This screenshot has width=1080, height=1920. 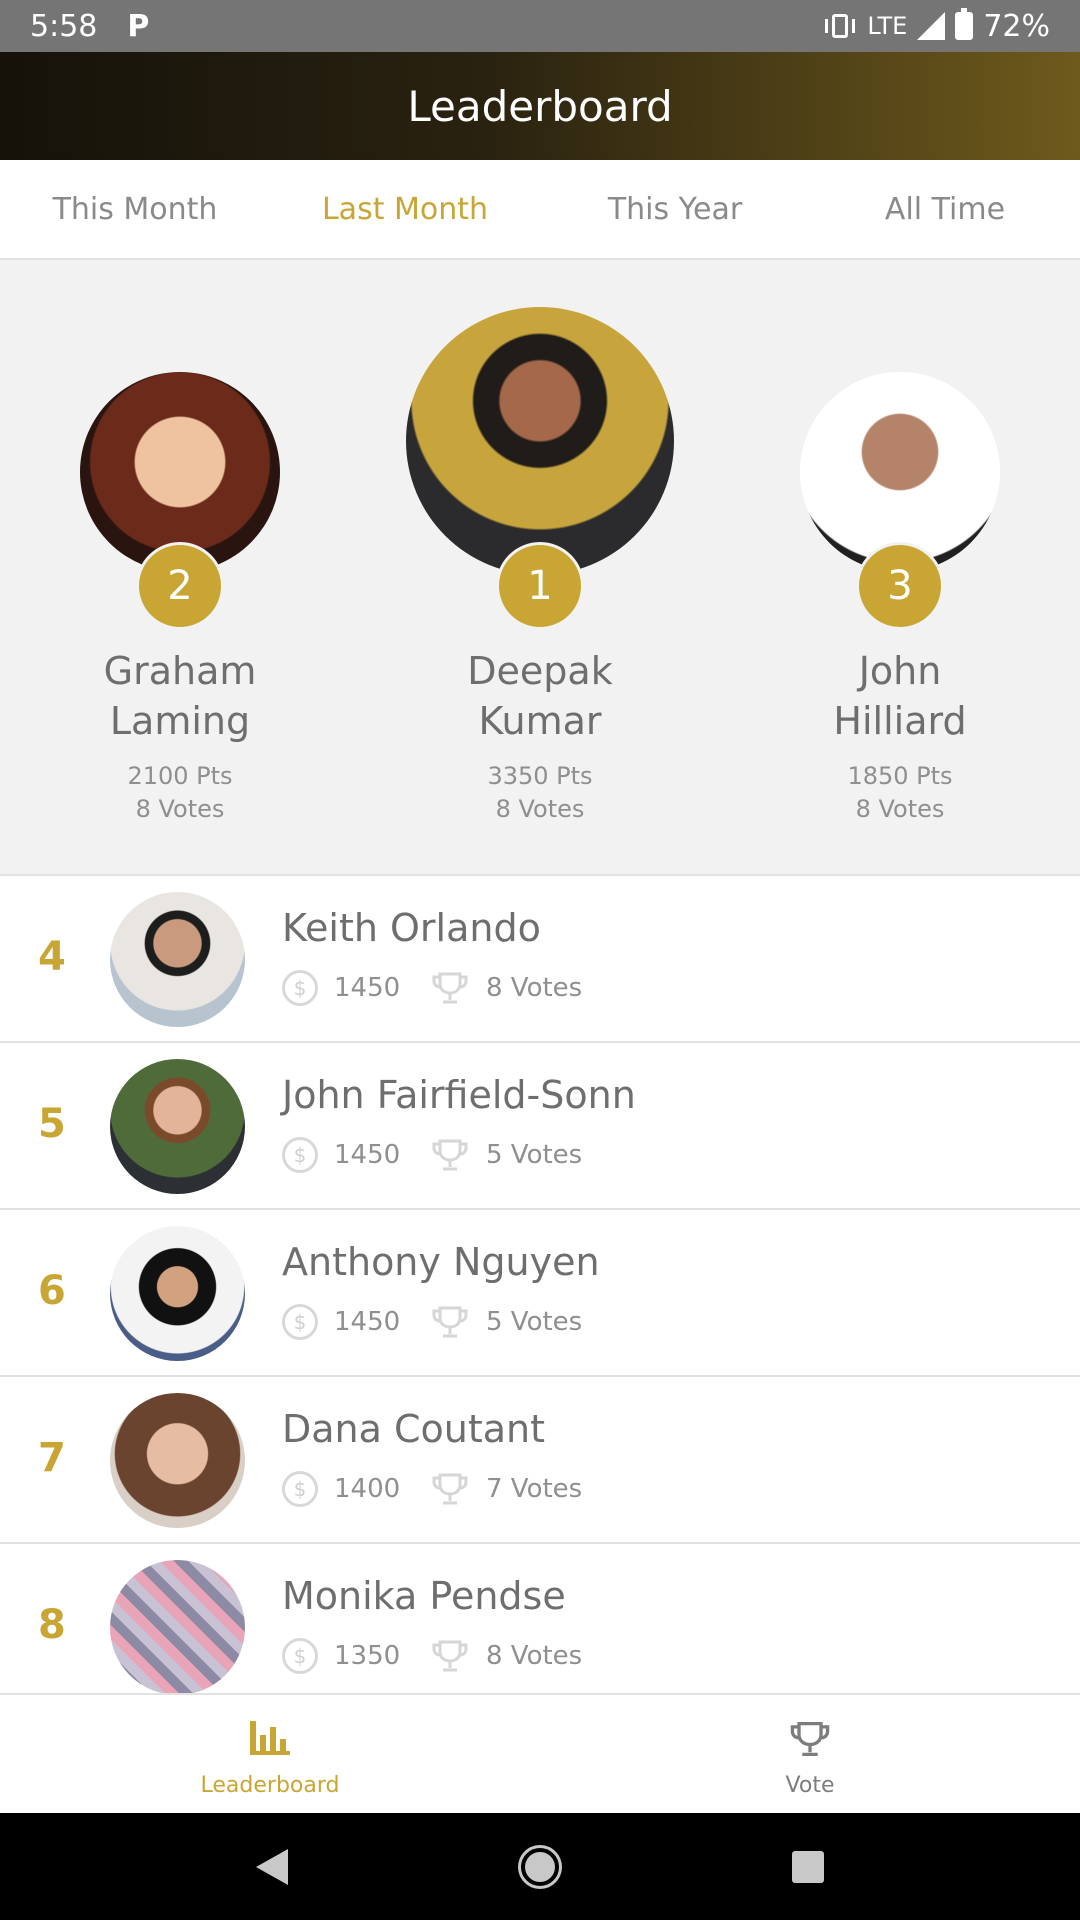 I want to click on tab-last-month: Last Month, so click(x=405, y=209).